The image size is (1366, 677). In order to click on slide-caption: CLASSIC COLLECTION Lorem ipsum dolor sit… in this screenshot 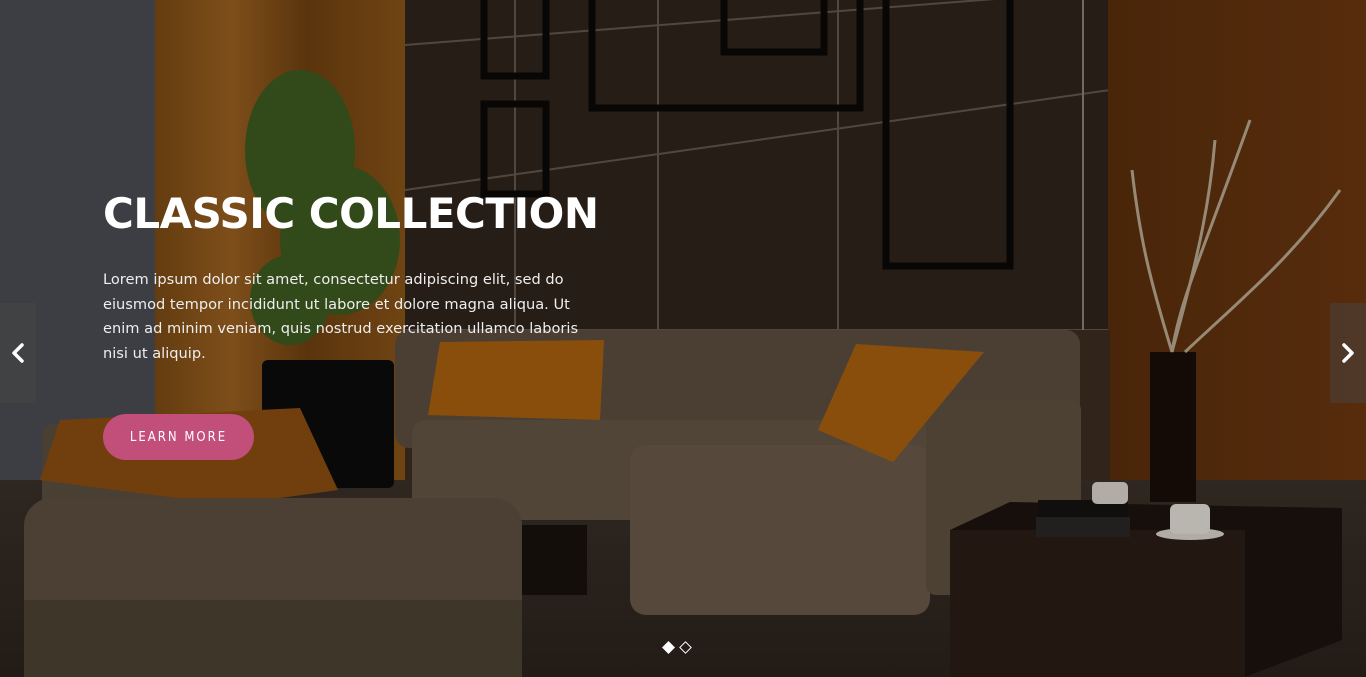, I will do `click(363, 276)`.